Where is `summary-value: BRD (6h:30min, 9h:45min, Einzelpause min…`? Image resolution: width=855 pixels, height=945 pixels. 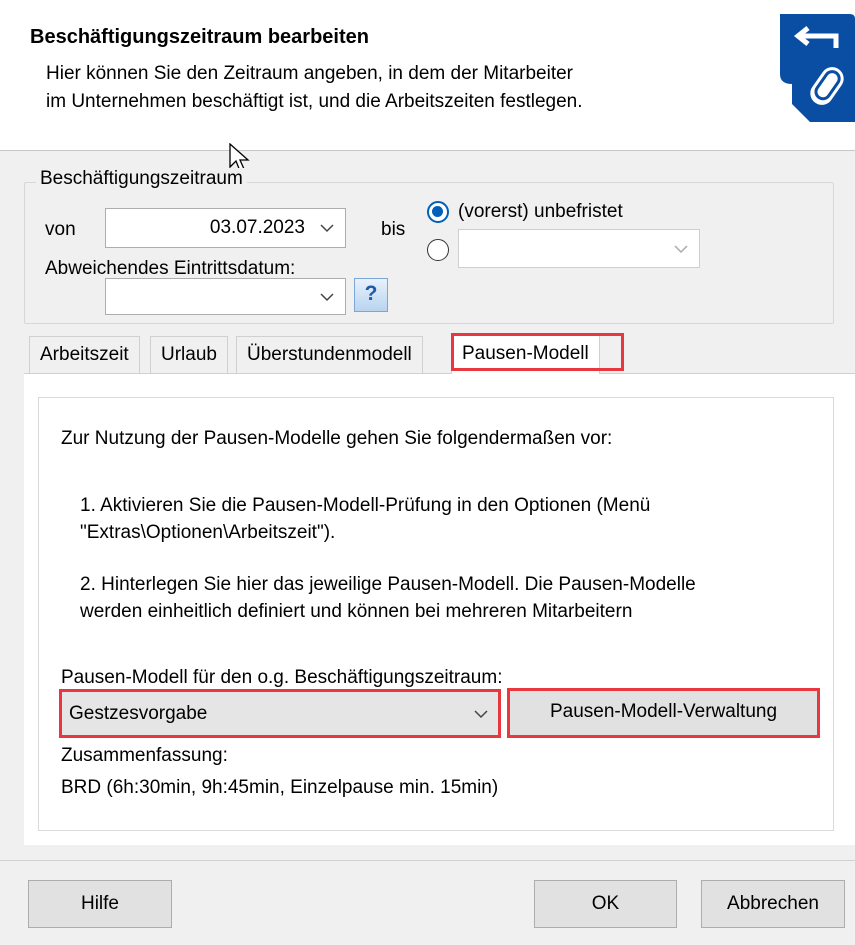 summary-value: BRD (6h:30min, 9h:45min, Einzelpause min… is located at coordinates (280, 787).